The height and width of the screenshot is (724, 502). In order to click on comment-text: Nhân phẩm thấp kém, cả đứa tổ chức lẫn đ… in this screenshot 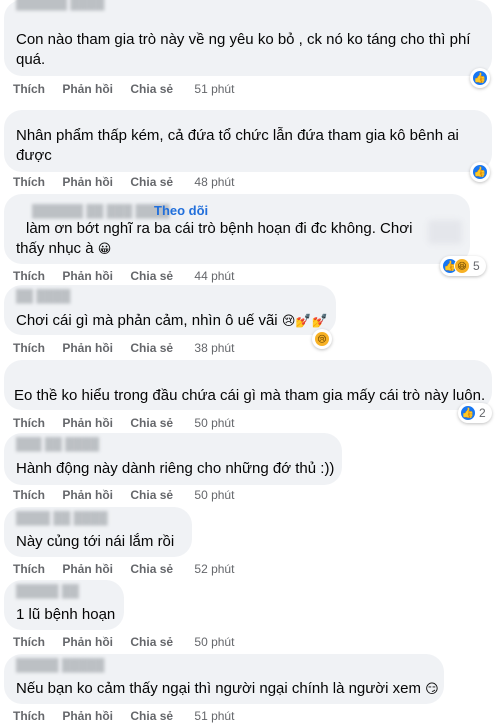, I will do `click(237, 135)`.